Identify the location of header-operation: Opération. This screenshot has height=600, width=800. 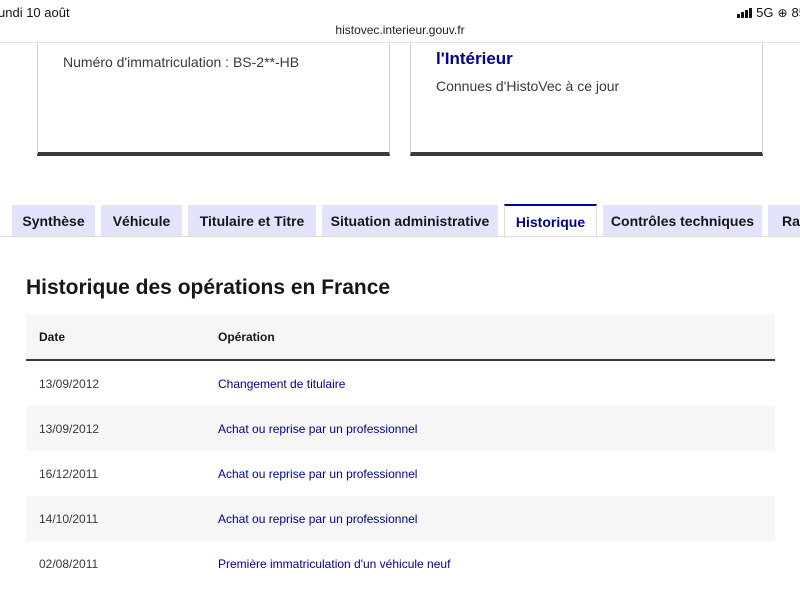
(246, 336).